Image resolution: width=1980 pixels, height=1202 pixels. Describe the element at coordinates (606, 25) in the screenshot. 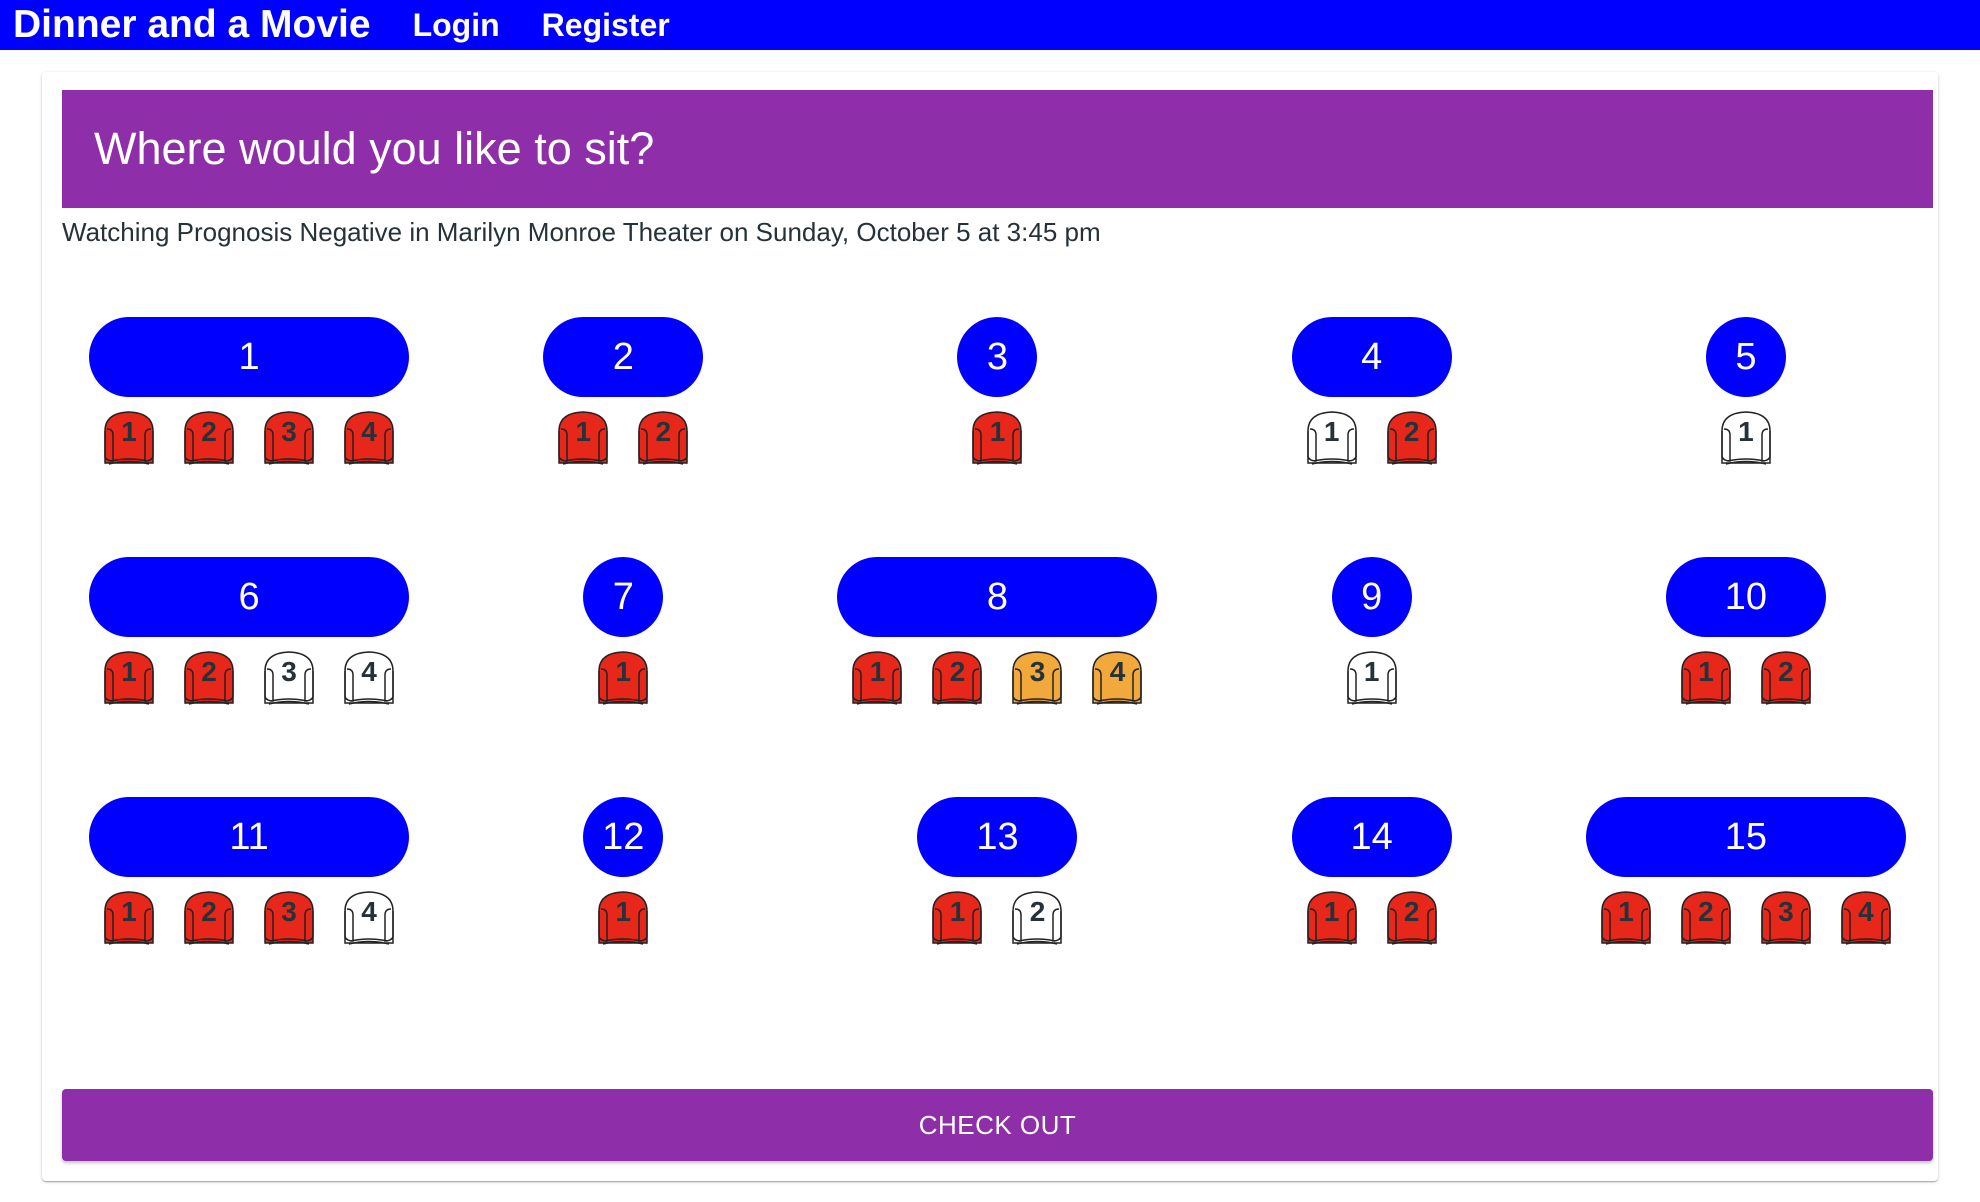

I see `register-link: Register` at that location.